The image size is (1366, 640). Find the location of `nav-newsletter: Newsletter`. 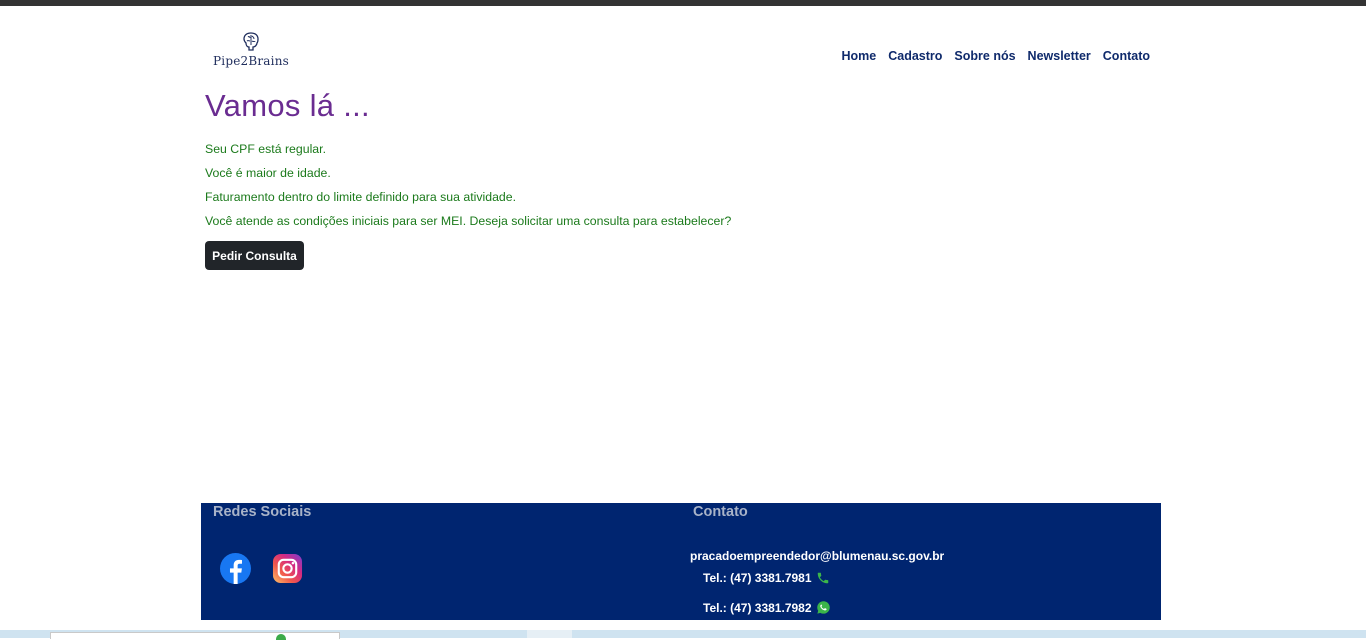

nav-newsletter: Newsletter is located at coordinates (1059, 56).